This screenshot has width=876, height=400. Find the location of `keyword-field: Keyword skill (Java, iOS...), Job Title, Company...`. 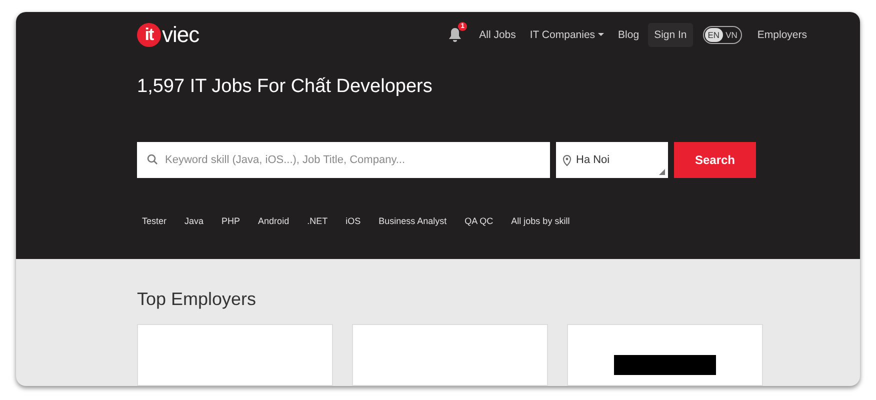

keyword-field: Keyword skill (Java, iOS...), Job Title, Company... is located at coordinates (343, 160).